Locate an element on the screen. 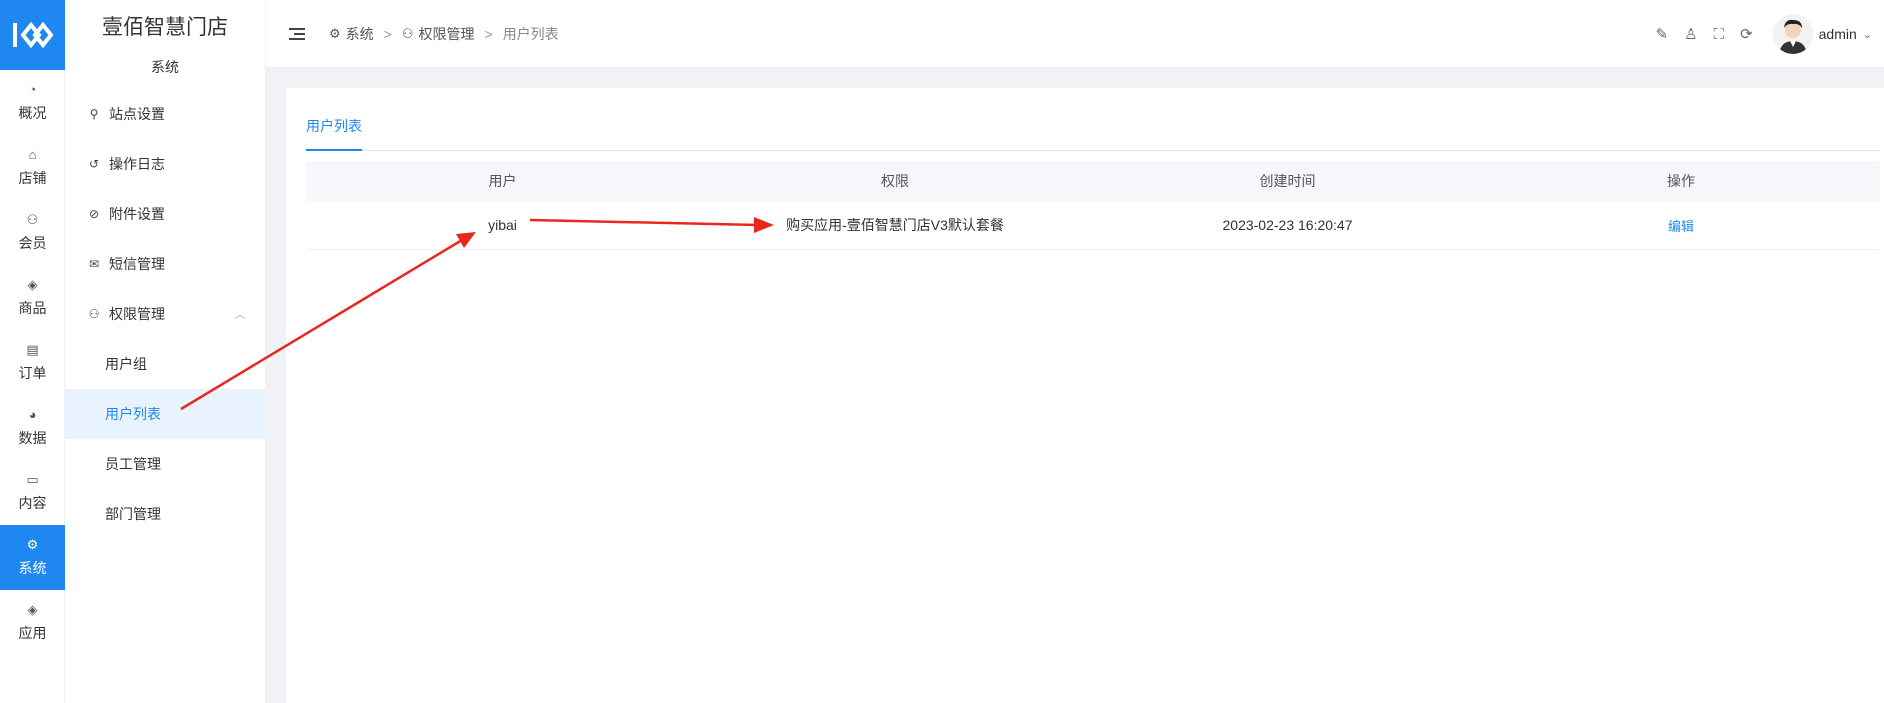  theme-shirt-icon: ♙ is located at coordinates (1690, 34).